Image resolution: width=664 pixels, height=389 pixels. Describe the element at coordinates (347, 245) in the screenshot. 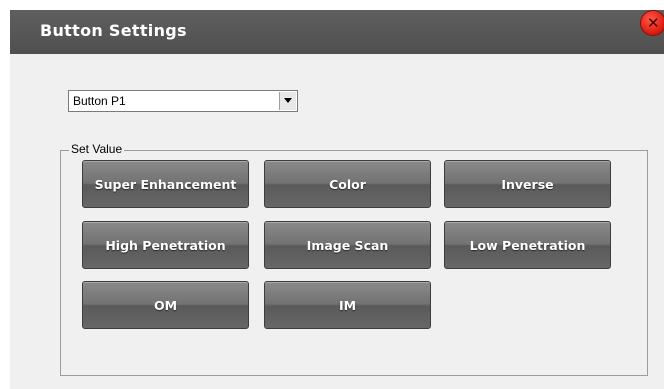

I see `image-scan-button: Image Scan` at that location.